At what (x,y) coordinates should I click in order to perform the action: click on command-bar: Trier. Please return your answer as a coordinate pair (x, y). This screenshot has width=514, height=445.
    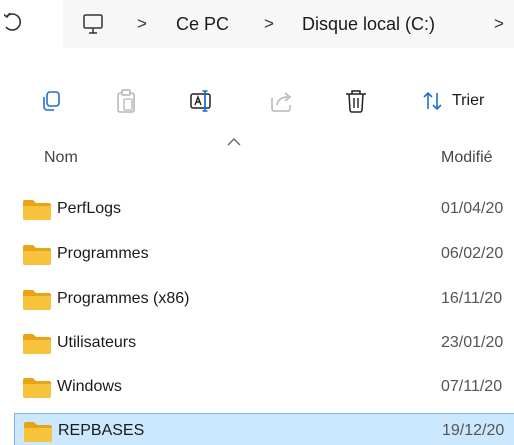
    Looking at the image, I should click on (257, 100).